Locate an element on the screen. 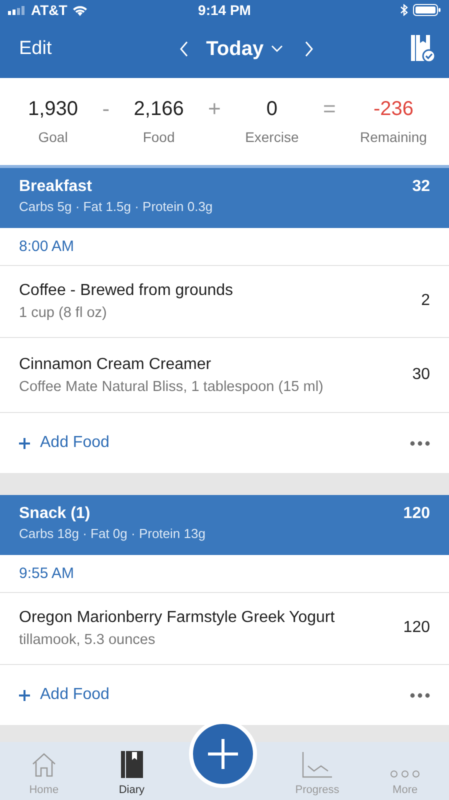 This screenshot has width=449, height=800. chevron-down-icon is located at coordinates (276, 49).